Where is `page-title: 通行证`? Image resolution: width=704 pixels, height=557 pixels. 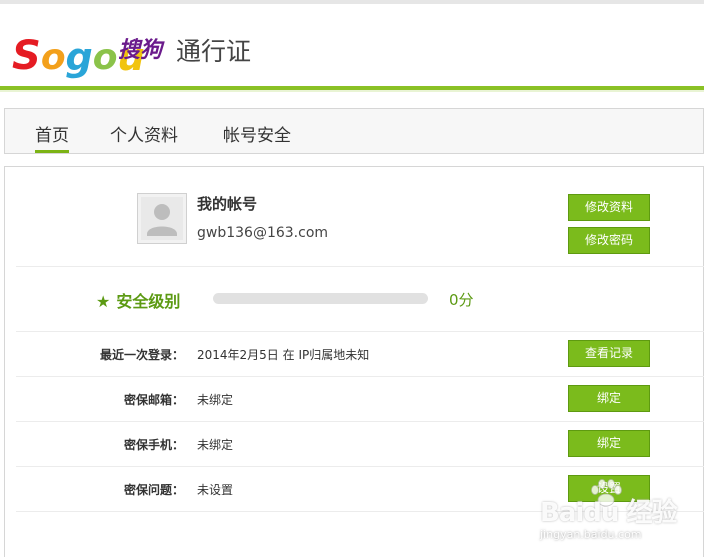 page-title: 通行证 is located at coordinates (214, 51).